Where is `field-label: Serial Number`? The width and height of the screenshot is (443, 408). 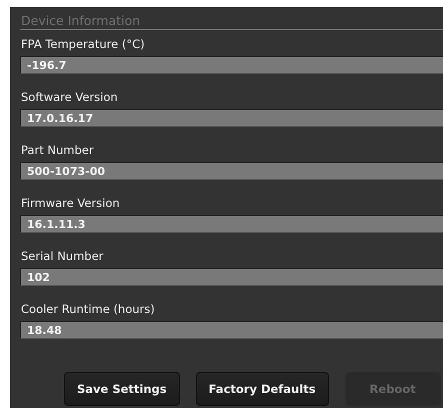 field-label: Serial Number is located at coordinates (62, 256).